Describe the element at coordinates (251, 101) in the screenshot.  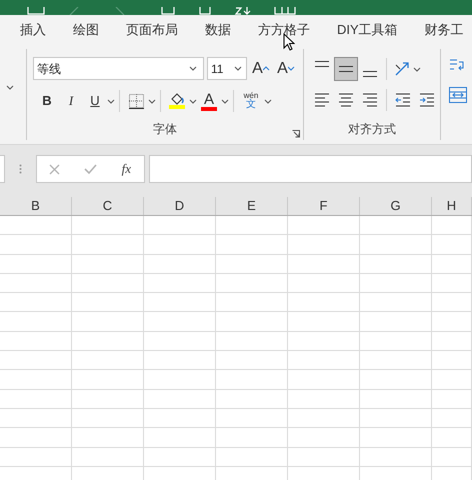
I see `phonetic-button: wén 文` at that location.